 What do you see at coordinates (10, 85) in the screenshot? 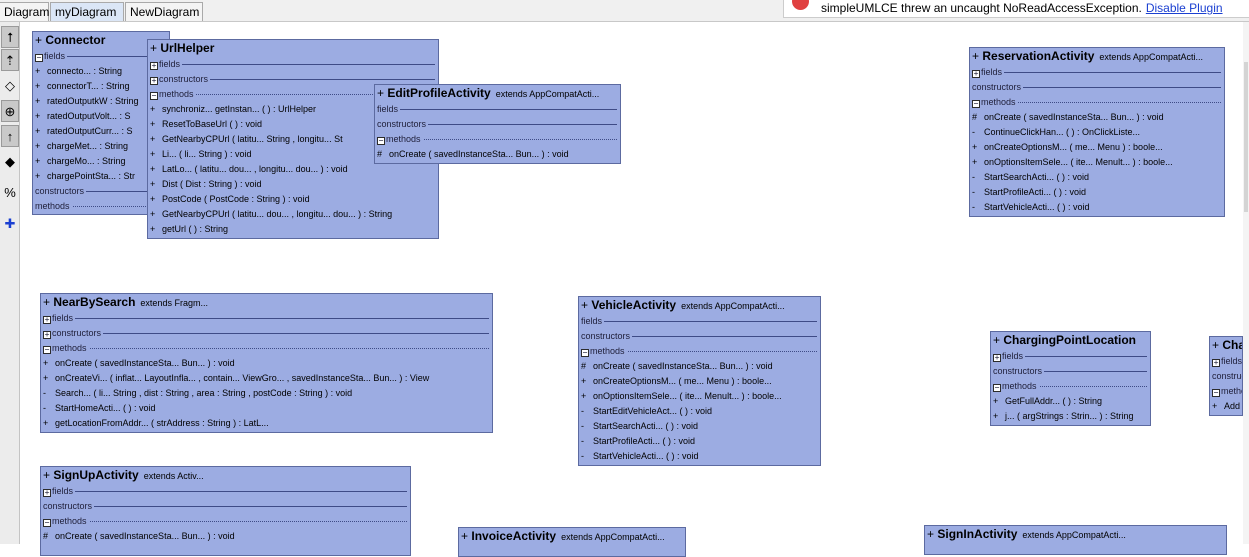
I see `association-icon: ◇` at bounding box center [10, 85].